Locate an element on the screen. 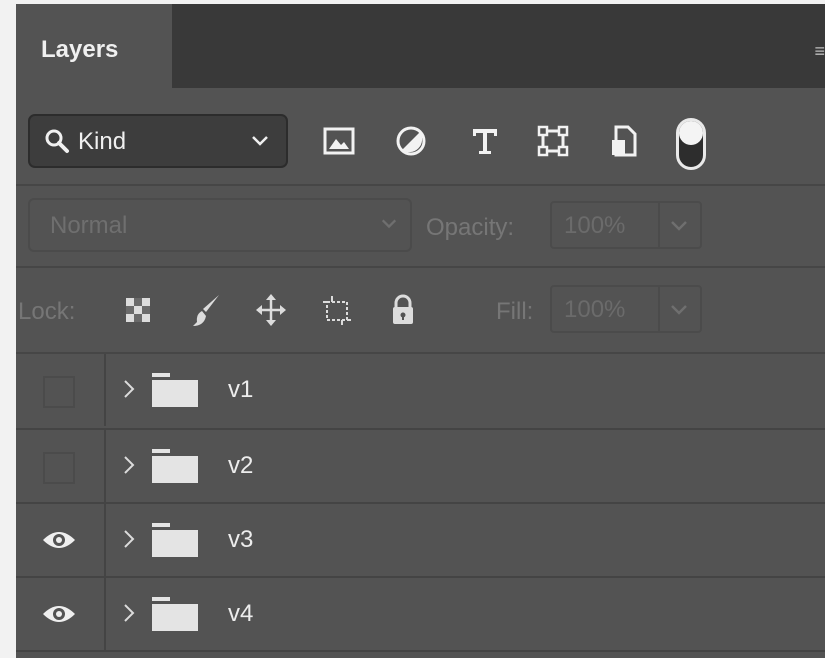  search-icon is located at coordinates (57, 141).